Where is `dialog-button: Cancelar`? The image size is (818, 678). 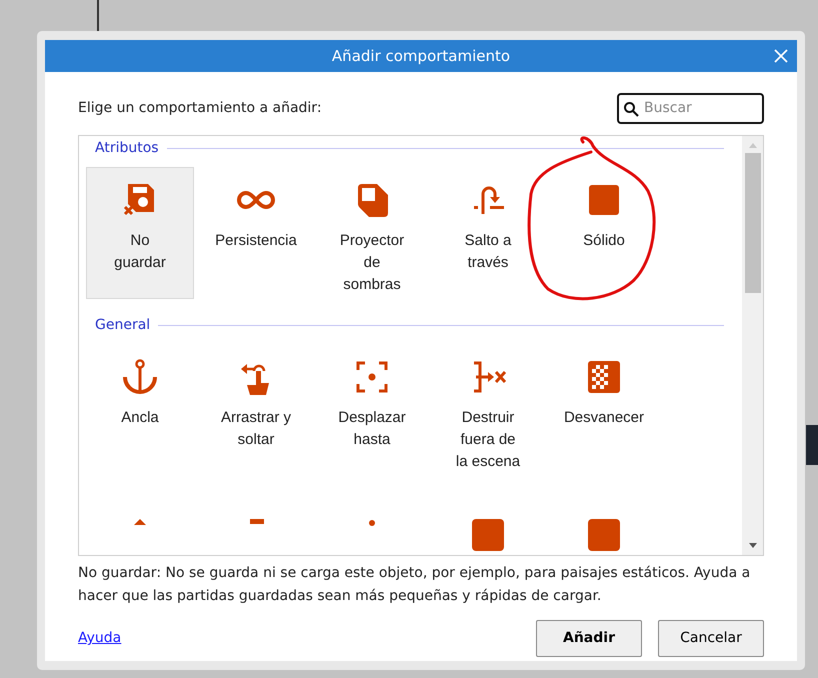 dialog-button: Cancelar is located at coordinates (711, 638).